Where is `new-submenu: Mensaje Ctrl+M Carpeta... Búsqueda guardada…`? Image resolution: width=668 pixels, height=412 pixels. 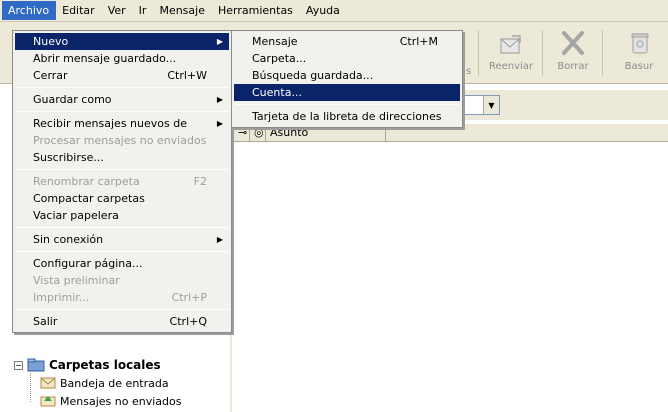 new-submenu: Mensaje Ctrl+M Carpeta... Búsqueda guardada… is located at coordinates (347, 79).